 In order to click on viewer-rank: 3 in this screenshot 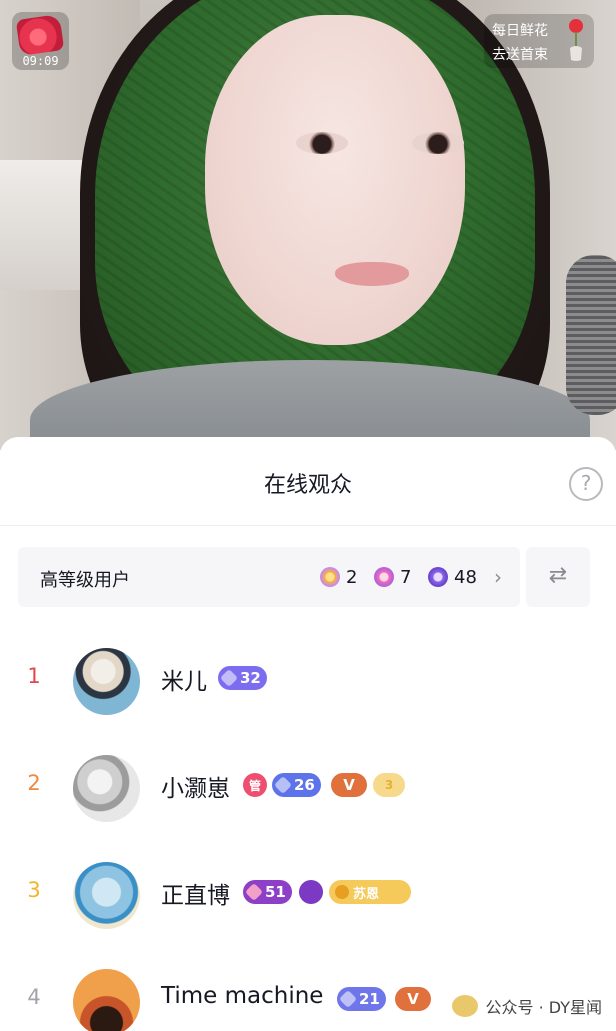, I will do `click(34, 890)`.